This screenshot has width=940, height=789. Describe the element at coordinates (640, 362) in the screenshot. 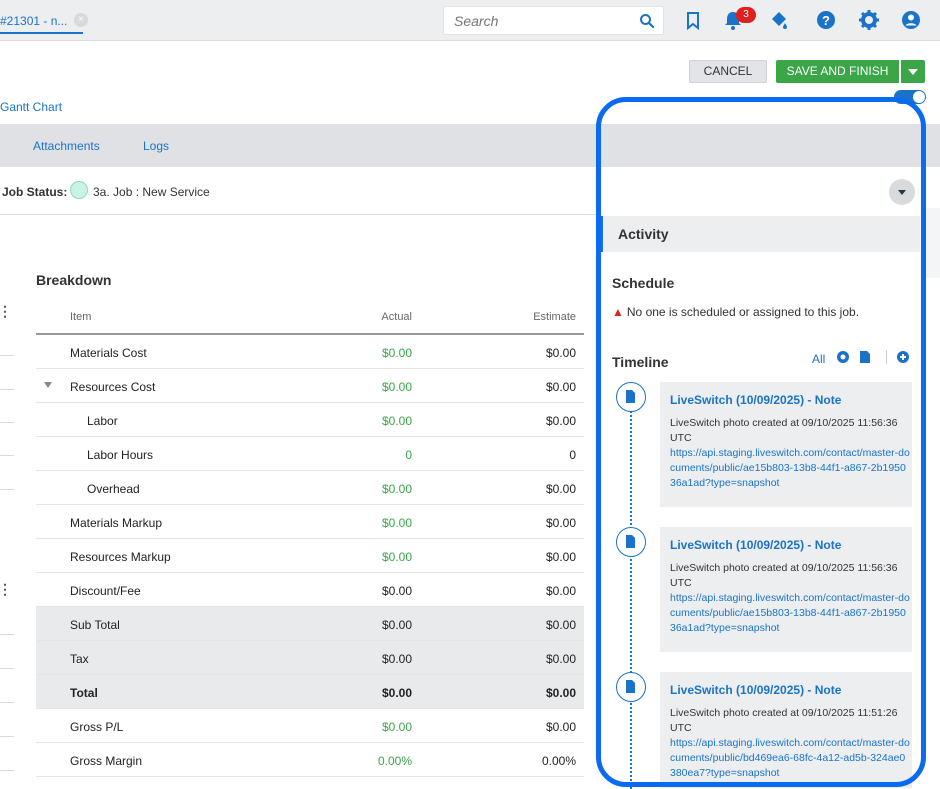

I see `timeline-title: Timeline` at that location.